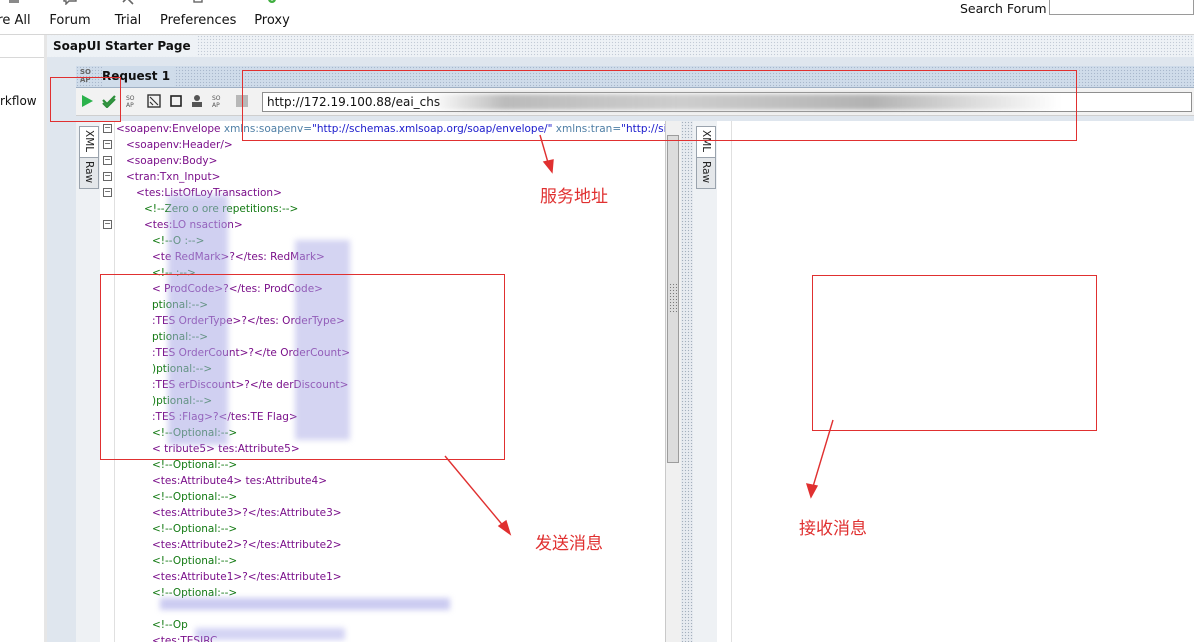 Image resolution: width=1194 pixels, height=642 pixels. What do you see at coordinates (574, 197) in the screenshot?
I see `annotation-service-address: 服务地址` at bounding box center [574, 197].